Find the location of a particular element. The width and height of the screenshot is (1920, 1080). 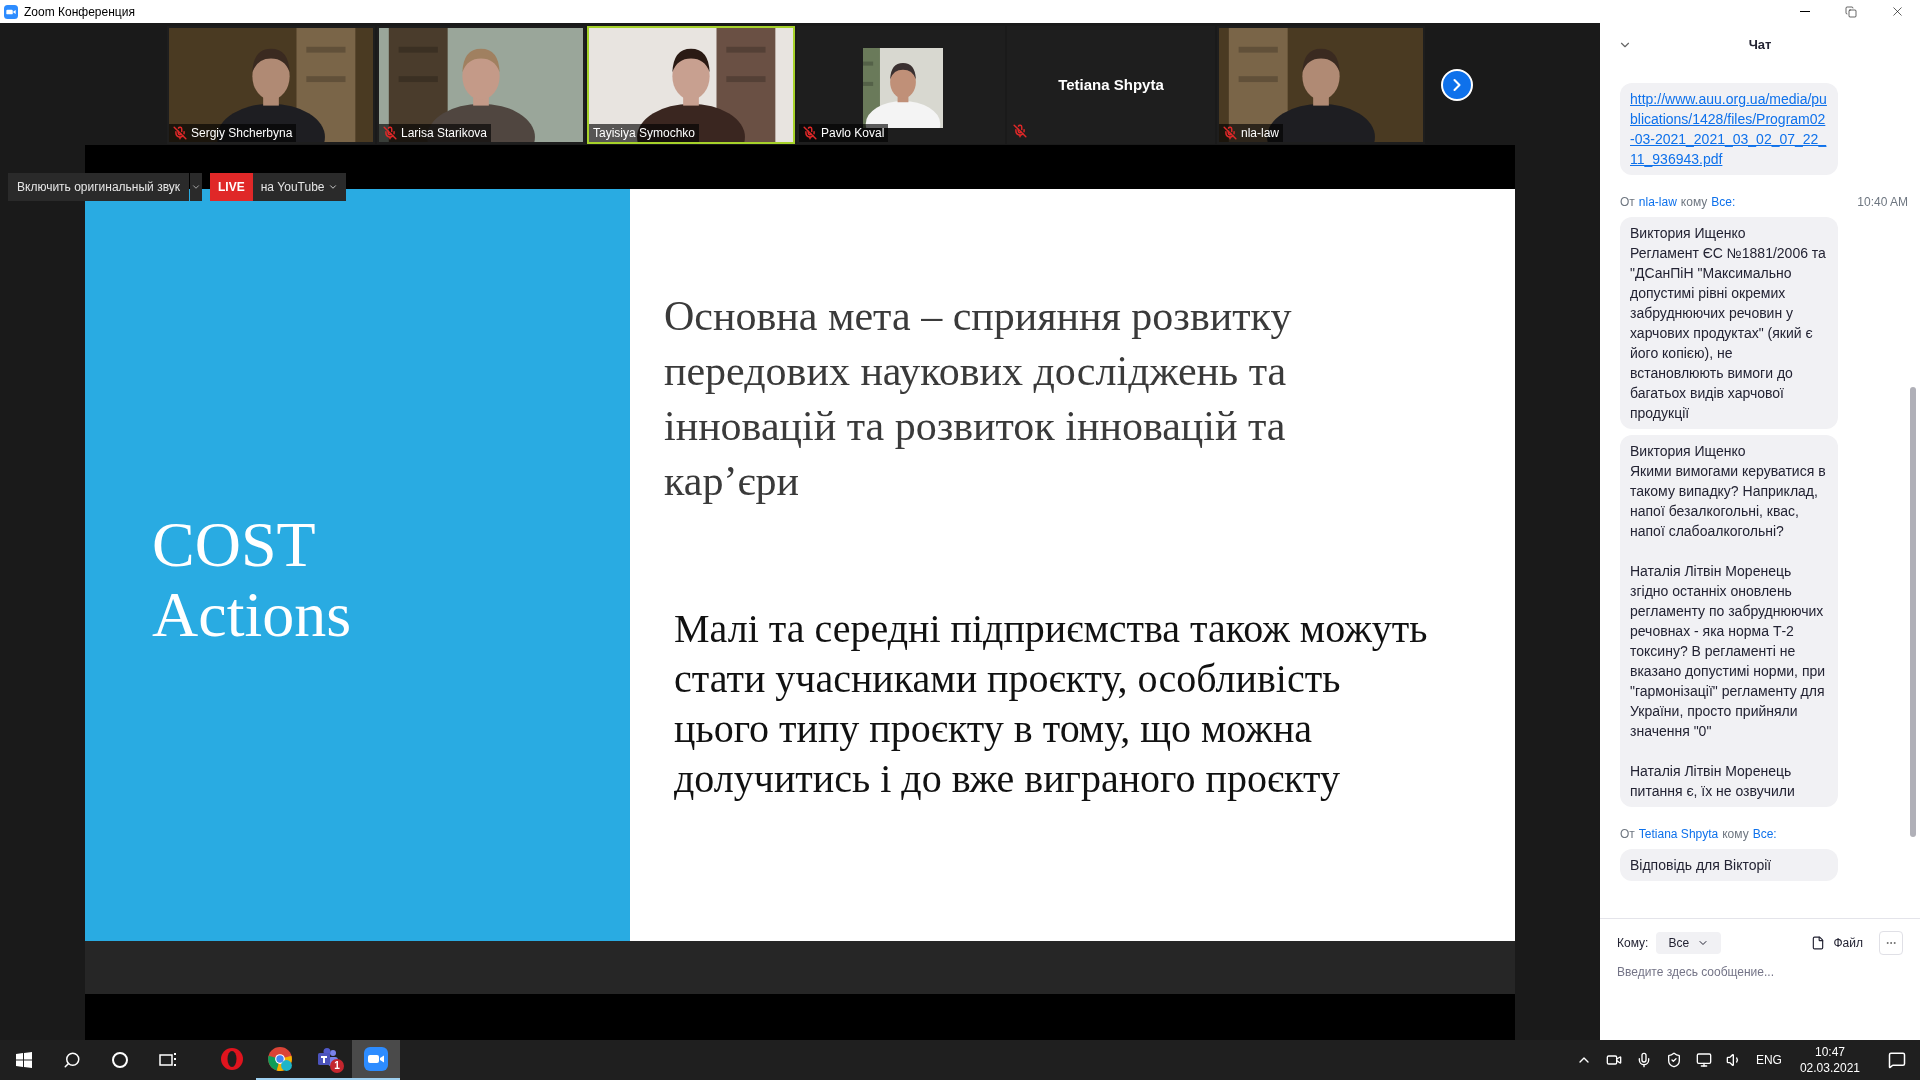

restore-icon is located at coordinates (1851, 11).